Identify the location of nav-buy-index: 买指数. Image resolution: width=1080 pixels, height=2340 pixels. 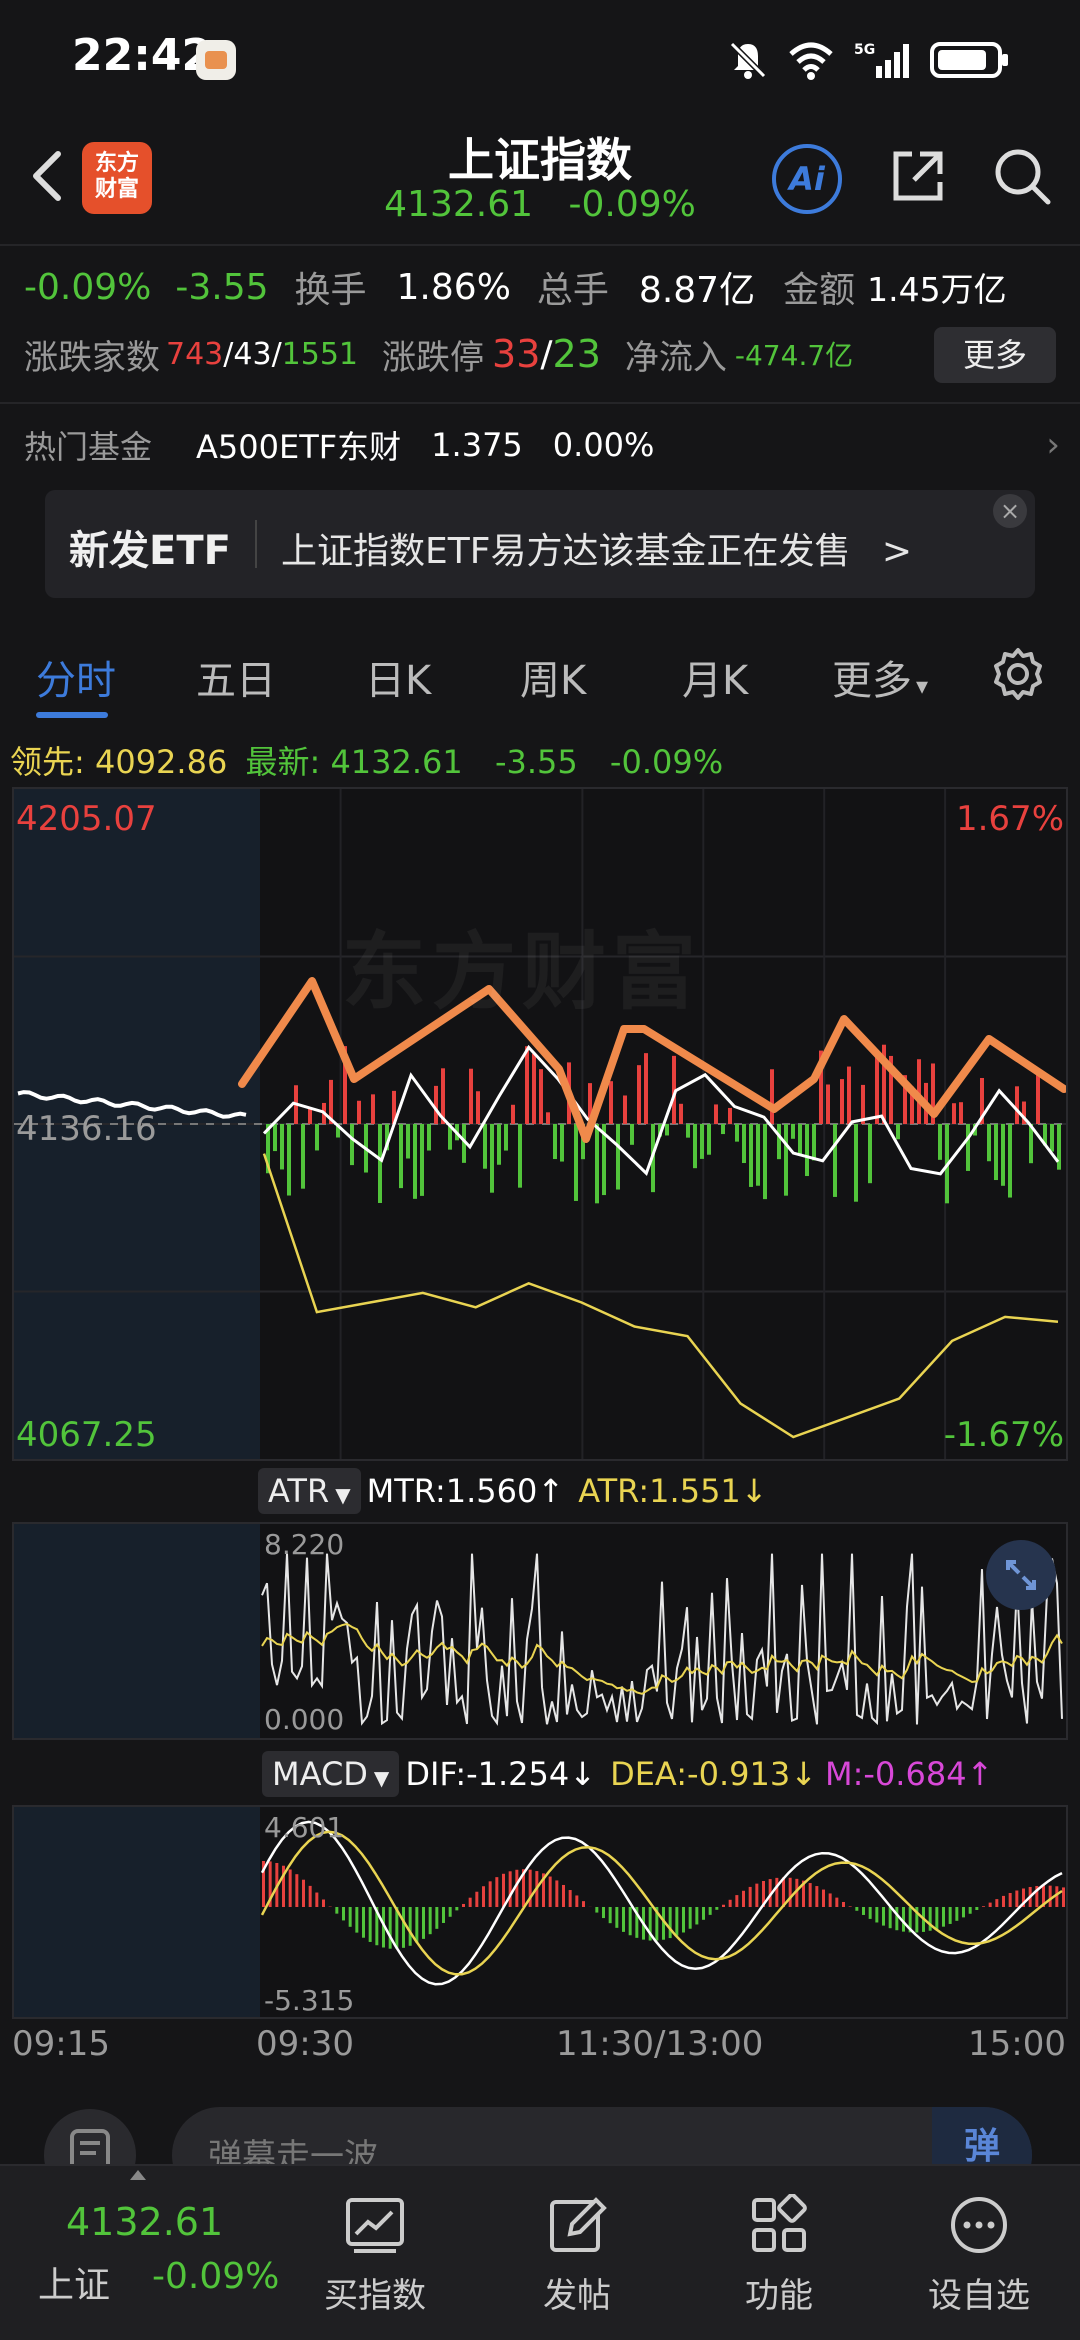
(375, 2251).